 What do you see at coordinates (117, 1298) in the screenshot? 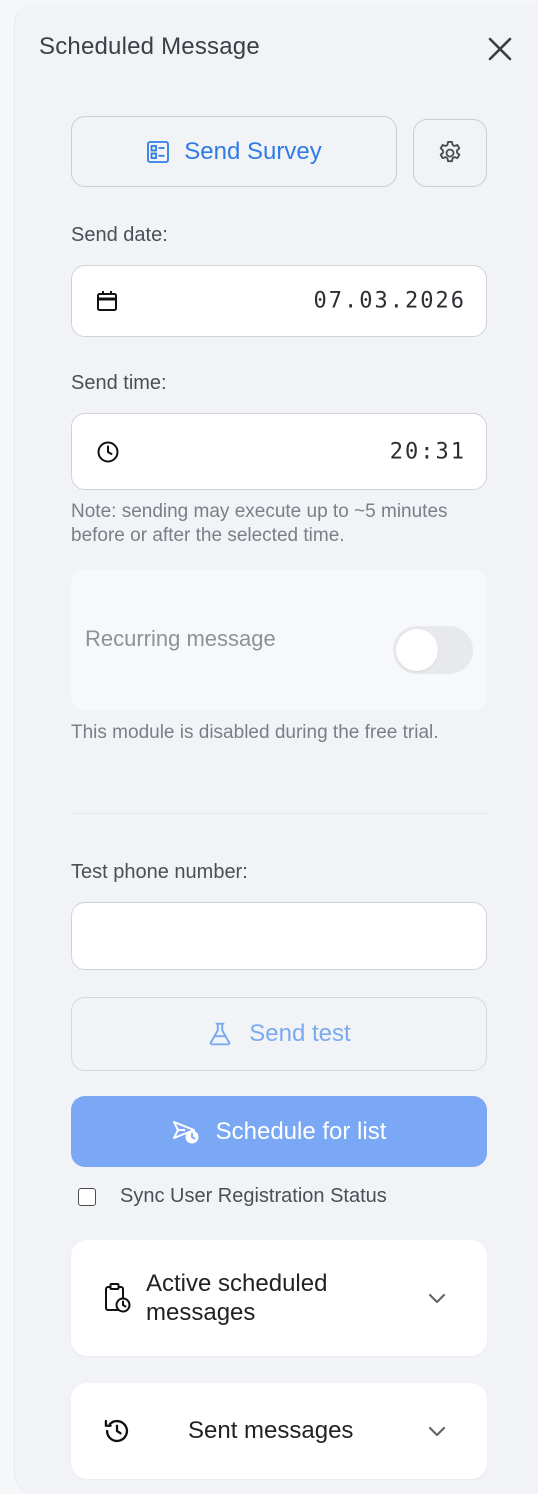
I see `clipboard-clock-icon` at bounding box center [117, 1298].